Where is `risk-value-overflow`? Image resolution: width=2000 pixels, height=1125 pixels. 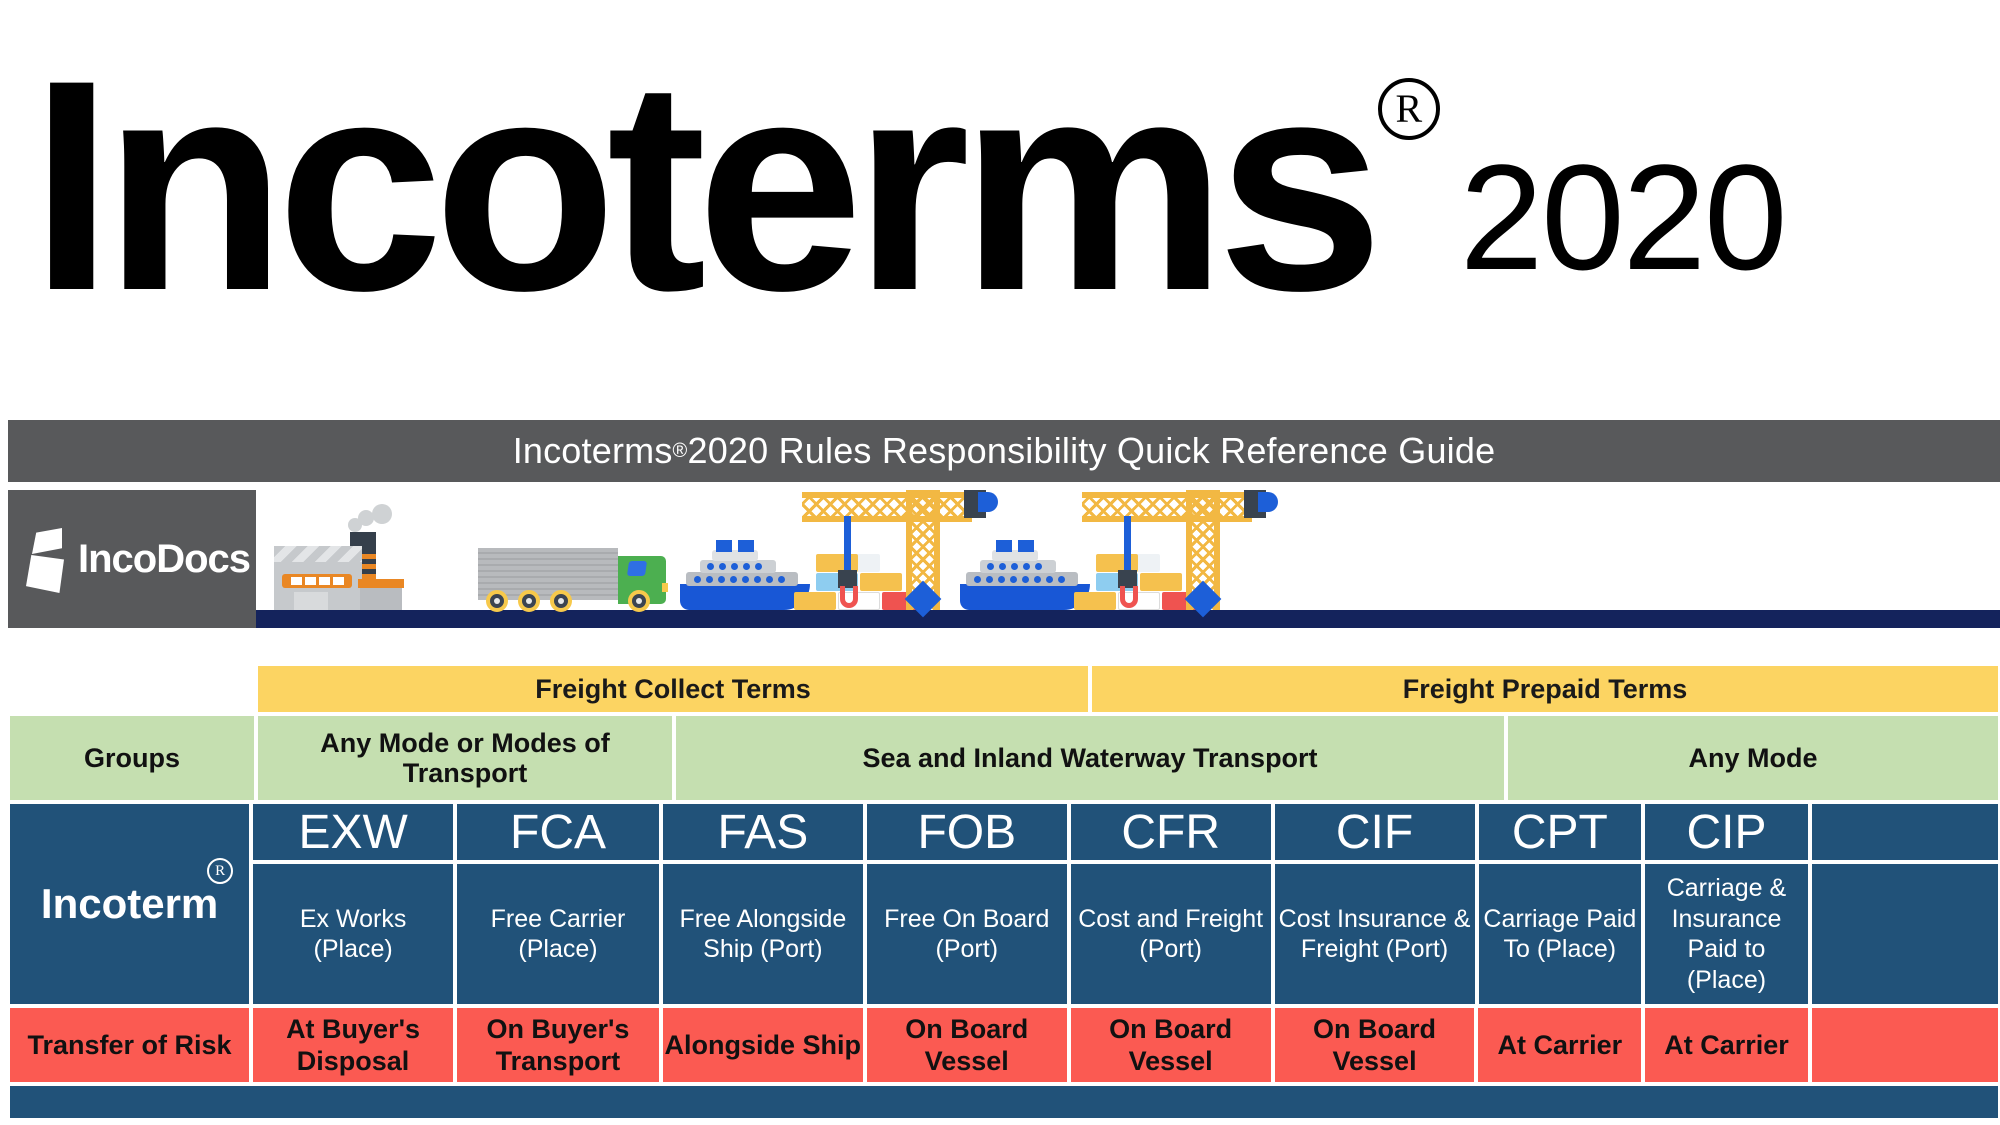
risk-value-overflow is located at coordinates (1904, 1045).